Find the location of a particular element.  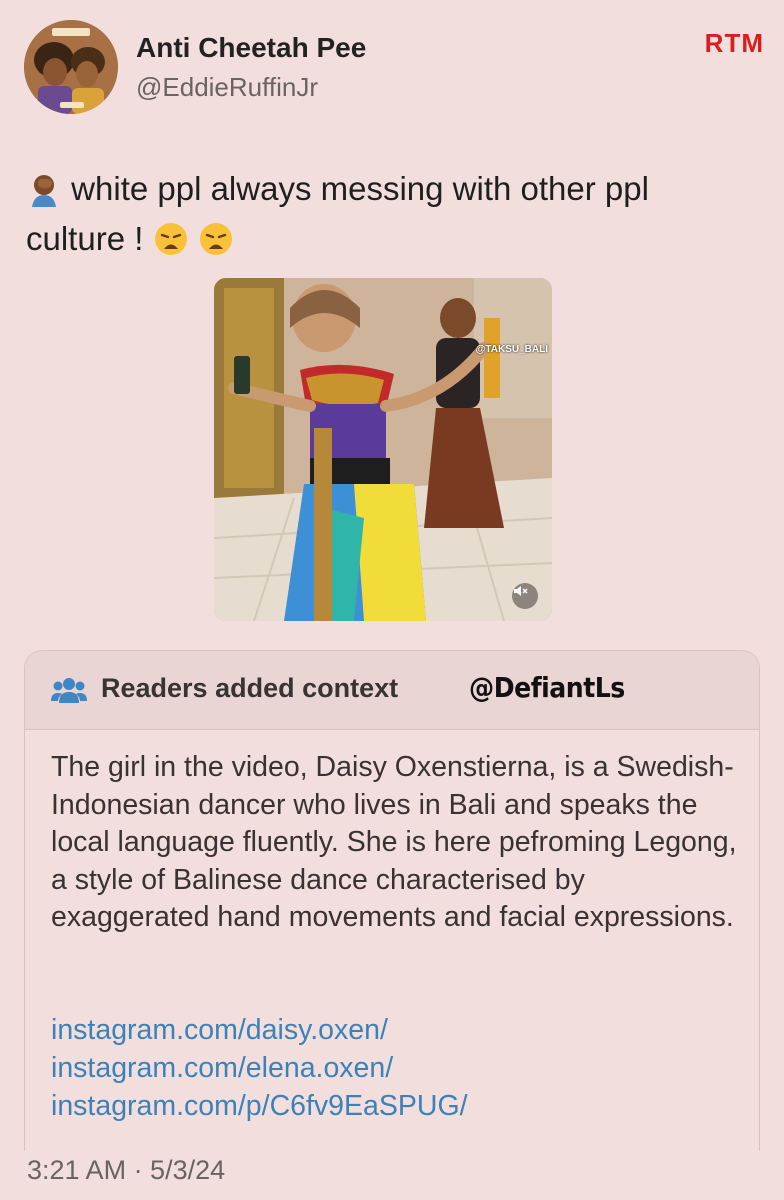

avatar is located at coordinates (71, 67).